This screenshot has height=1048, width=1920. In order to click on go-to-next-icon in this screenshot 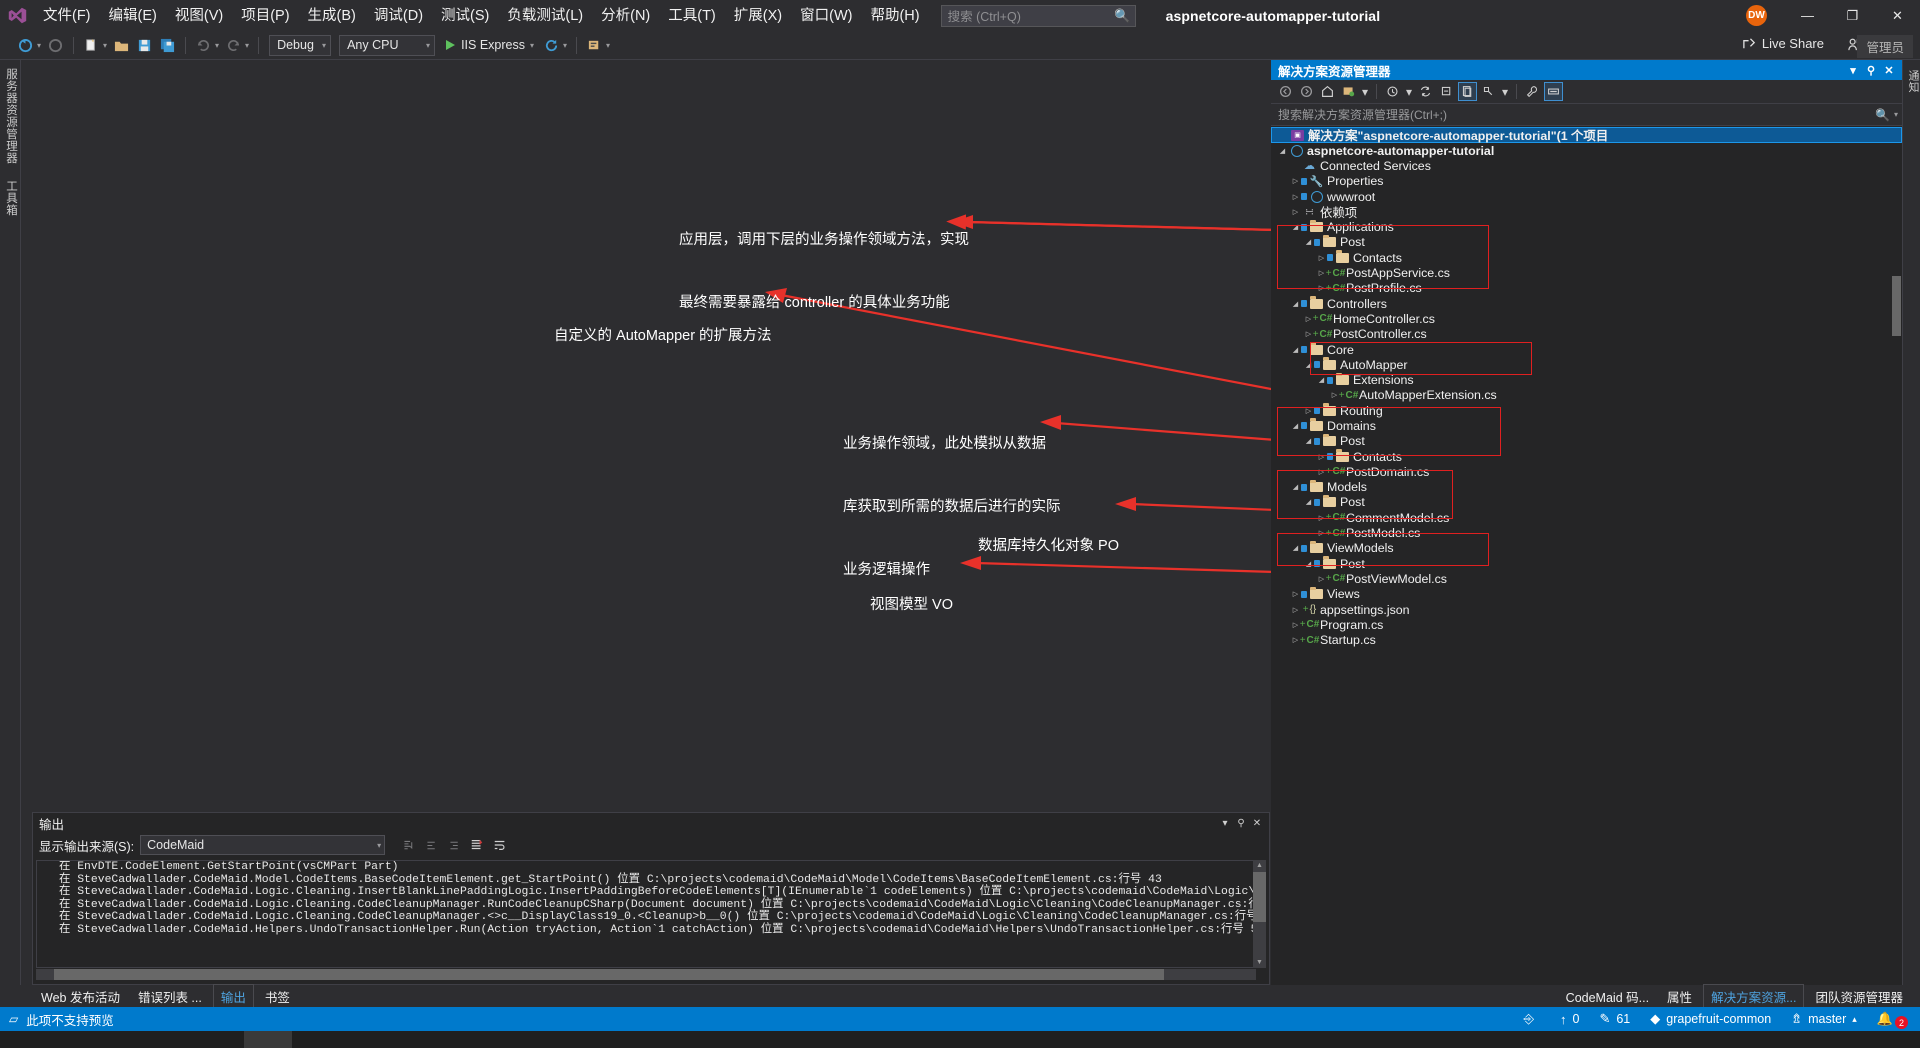, I will do `click(454, 845)`.